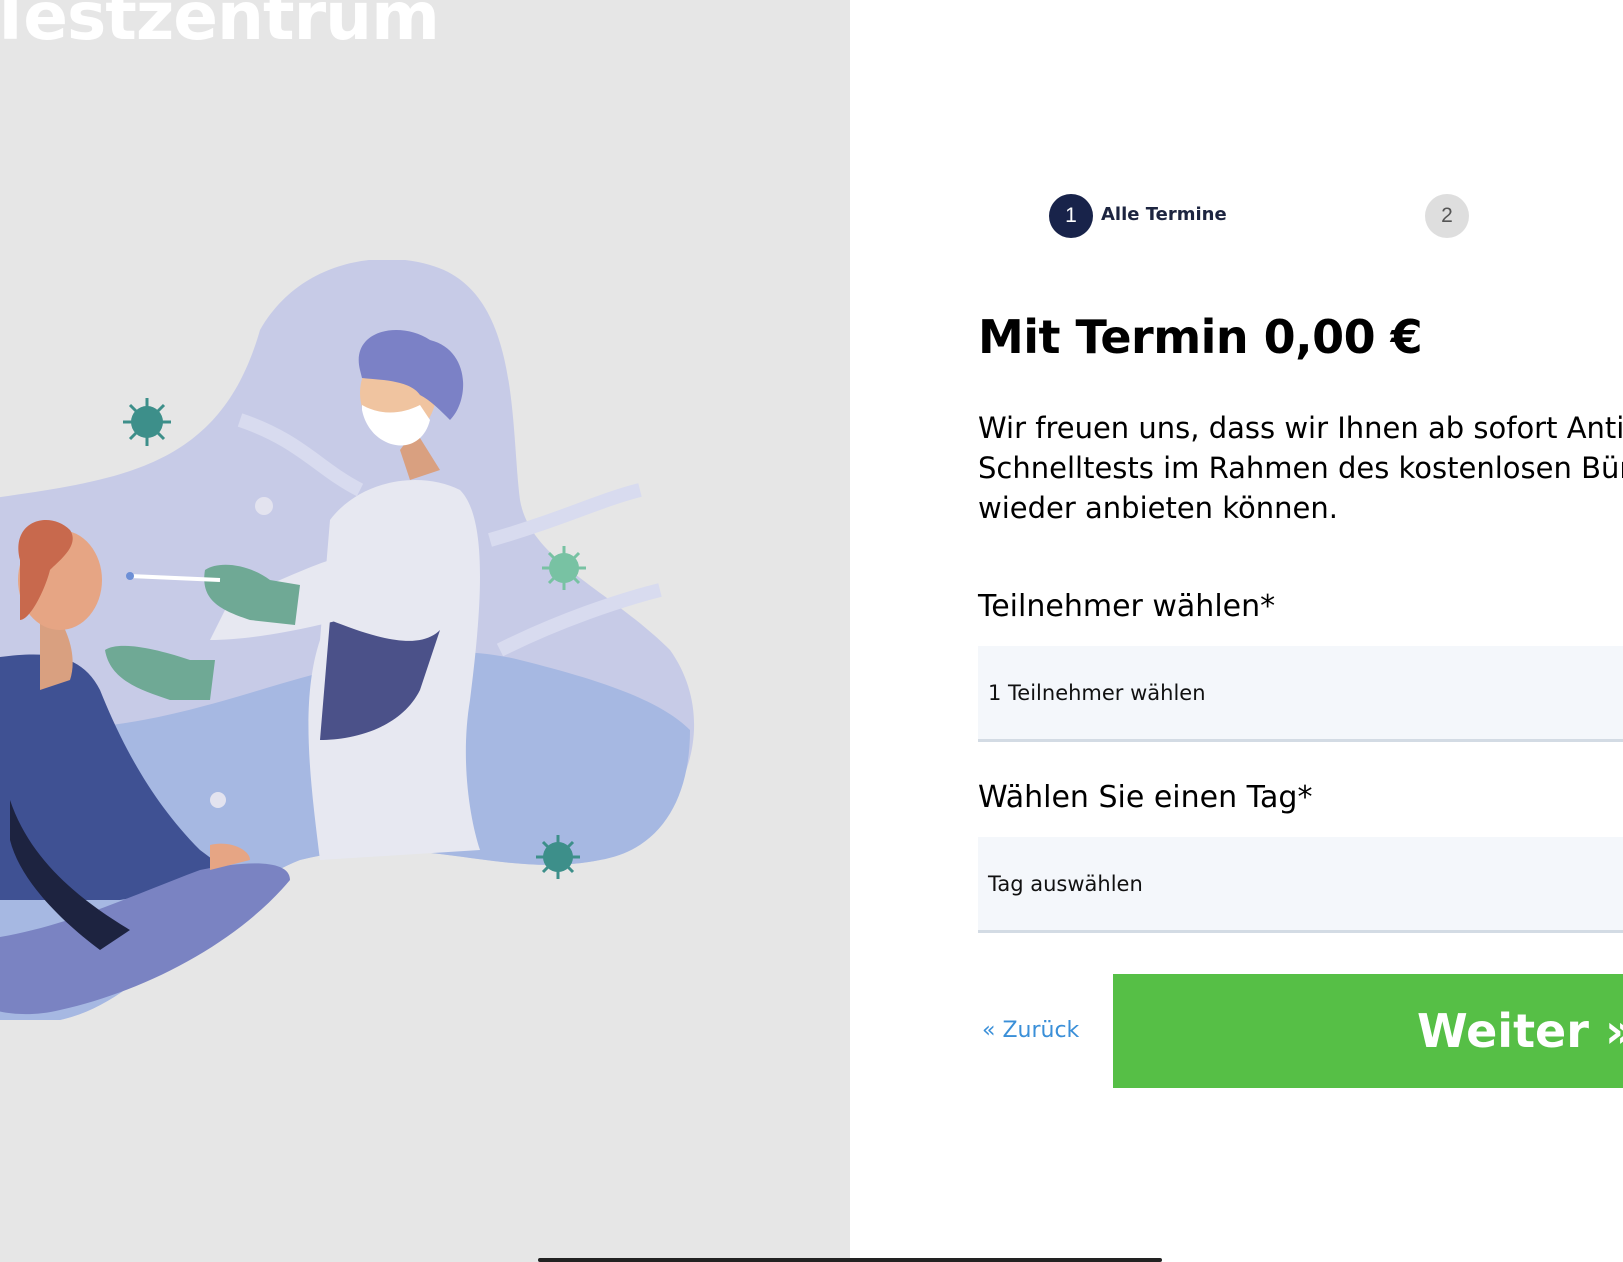 The image size is (1623, 1262). Describe the element at coordinates (850, 1260) in the screenshot. I see `home-indicator` at that location.